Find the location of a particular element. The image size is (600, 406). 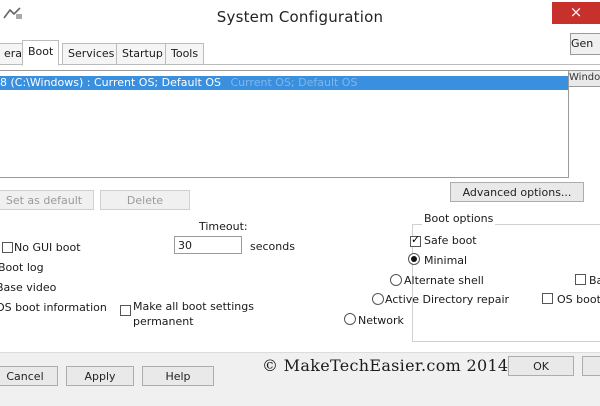

os-boot-information-label: OS boot is located at coordinates (578, 299).